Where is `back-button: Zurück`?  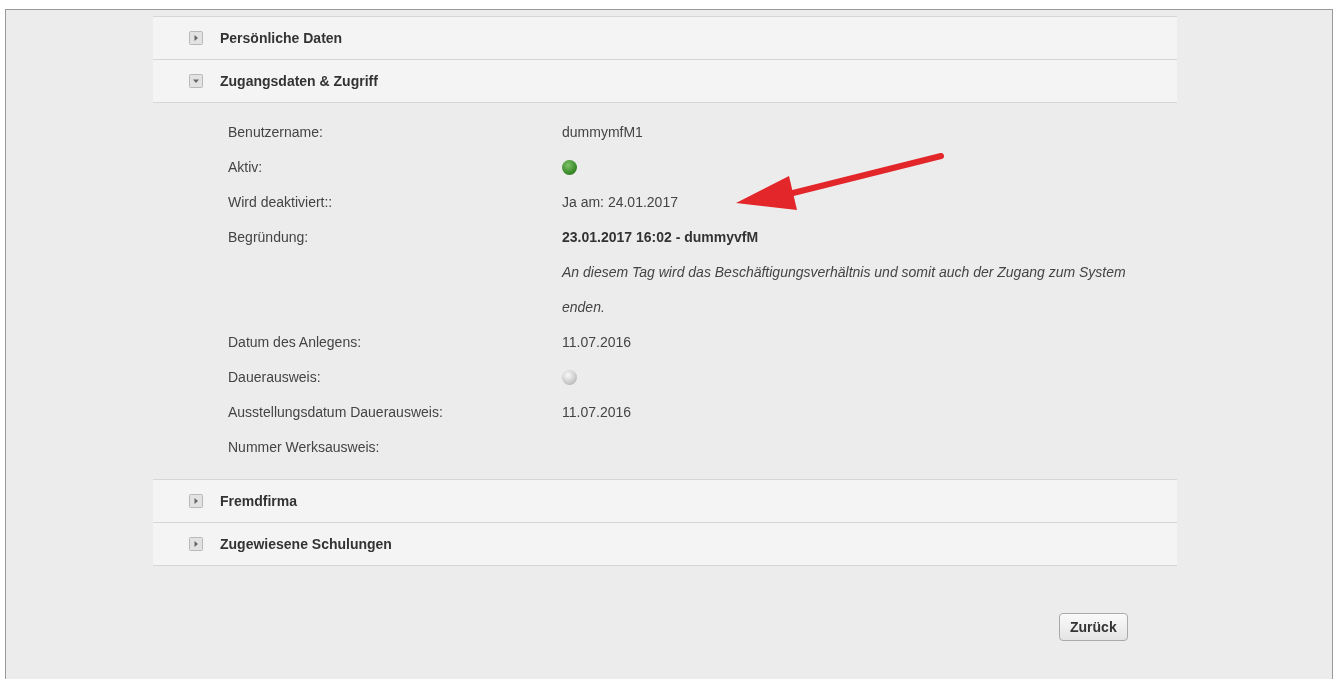
back-button: Zurück is located at coordinates (1093, 627).